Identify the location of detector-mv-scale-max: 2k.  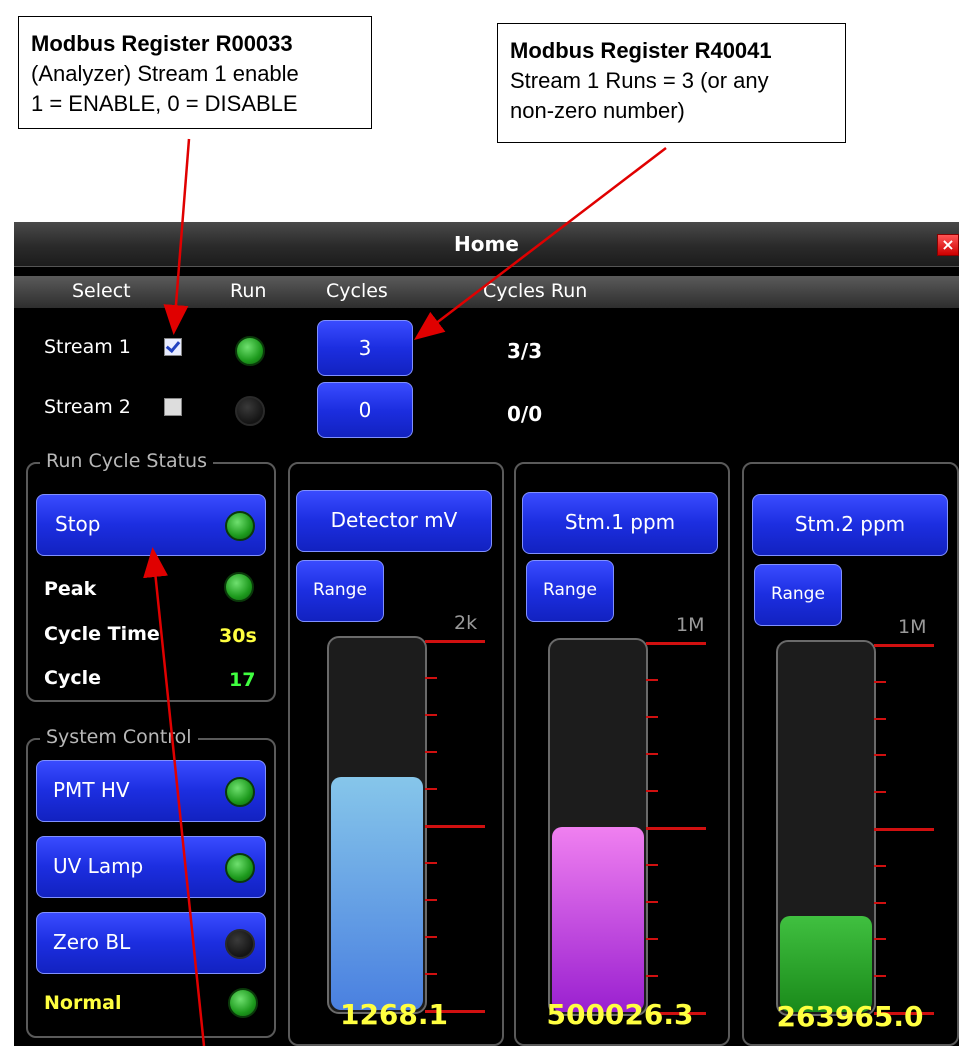
(466, 623).